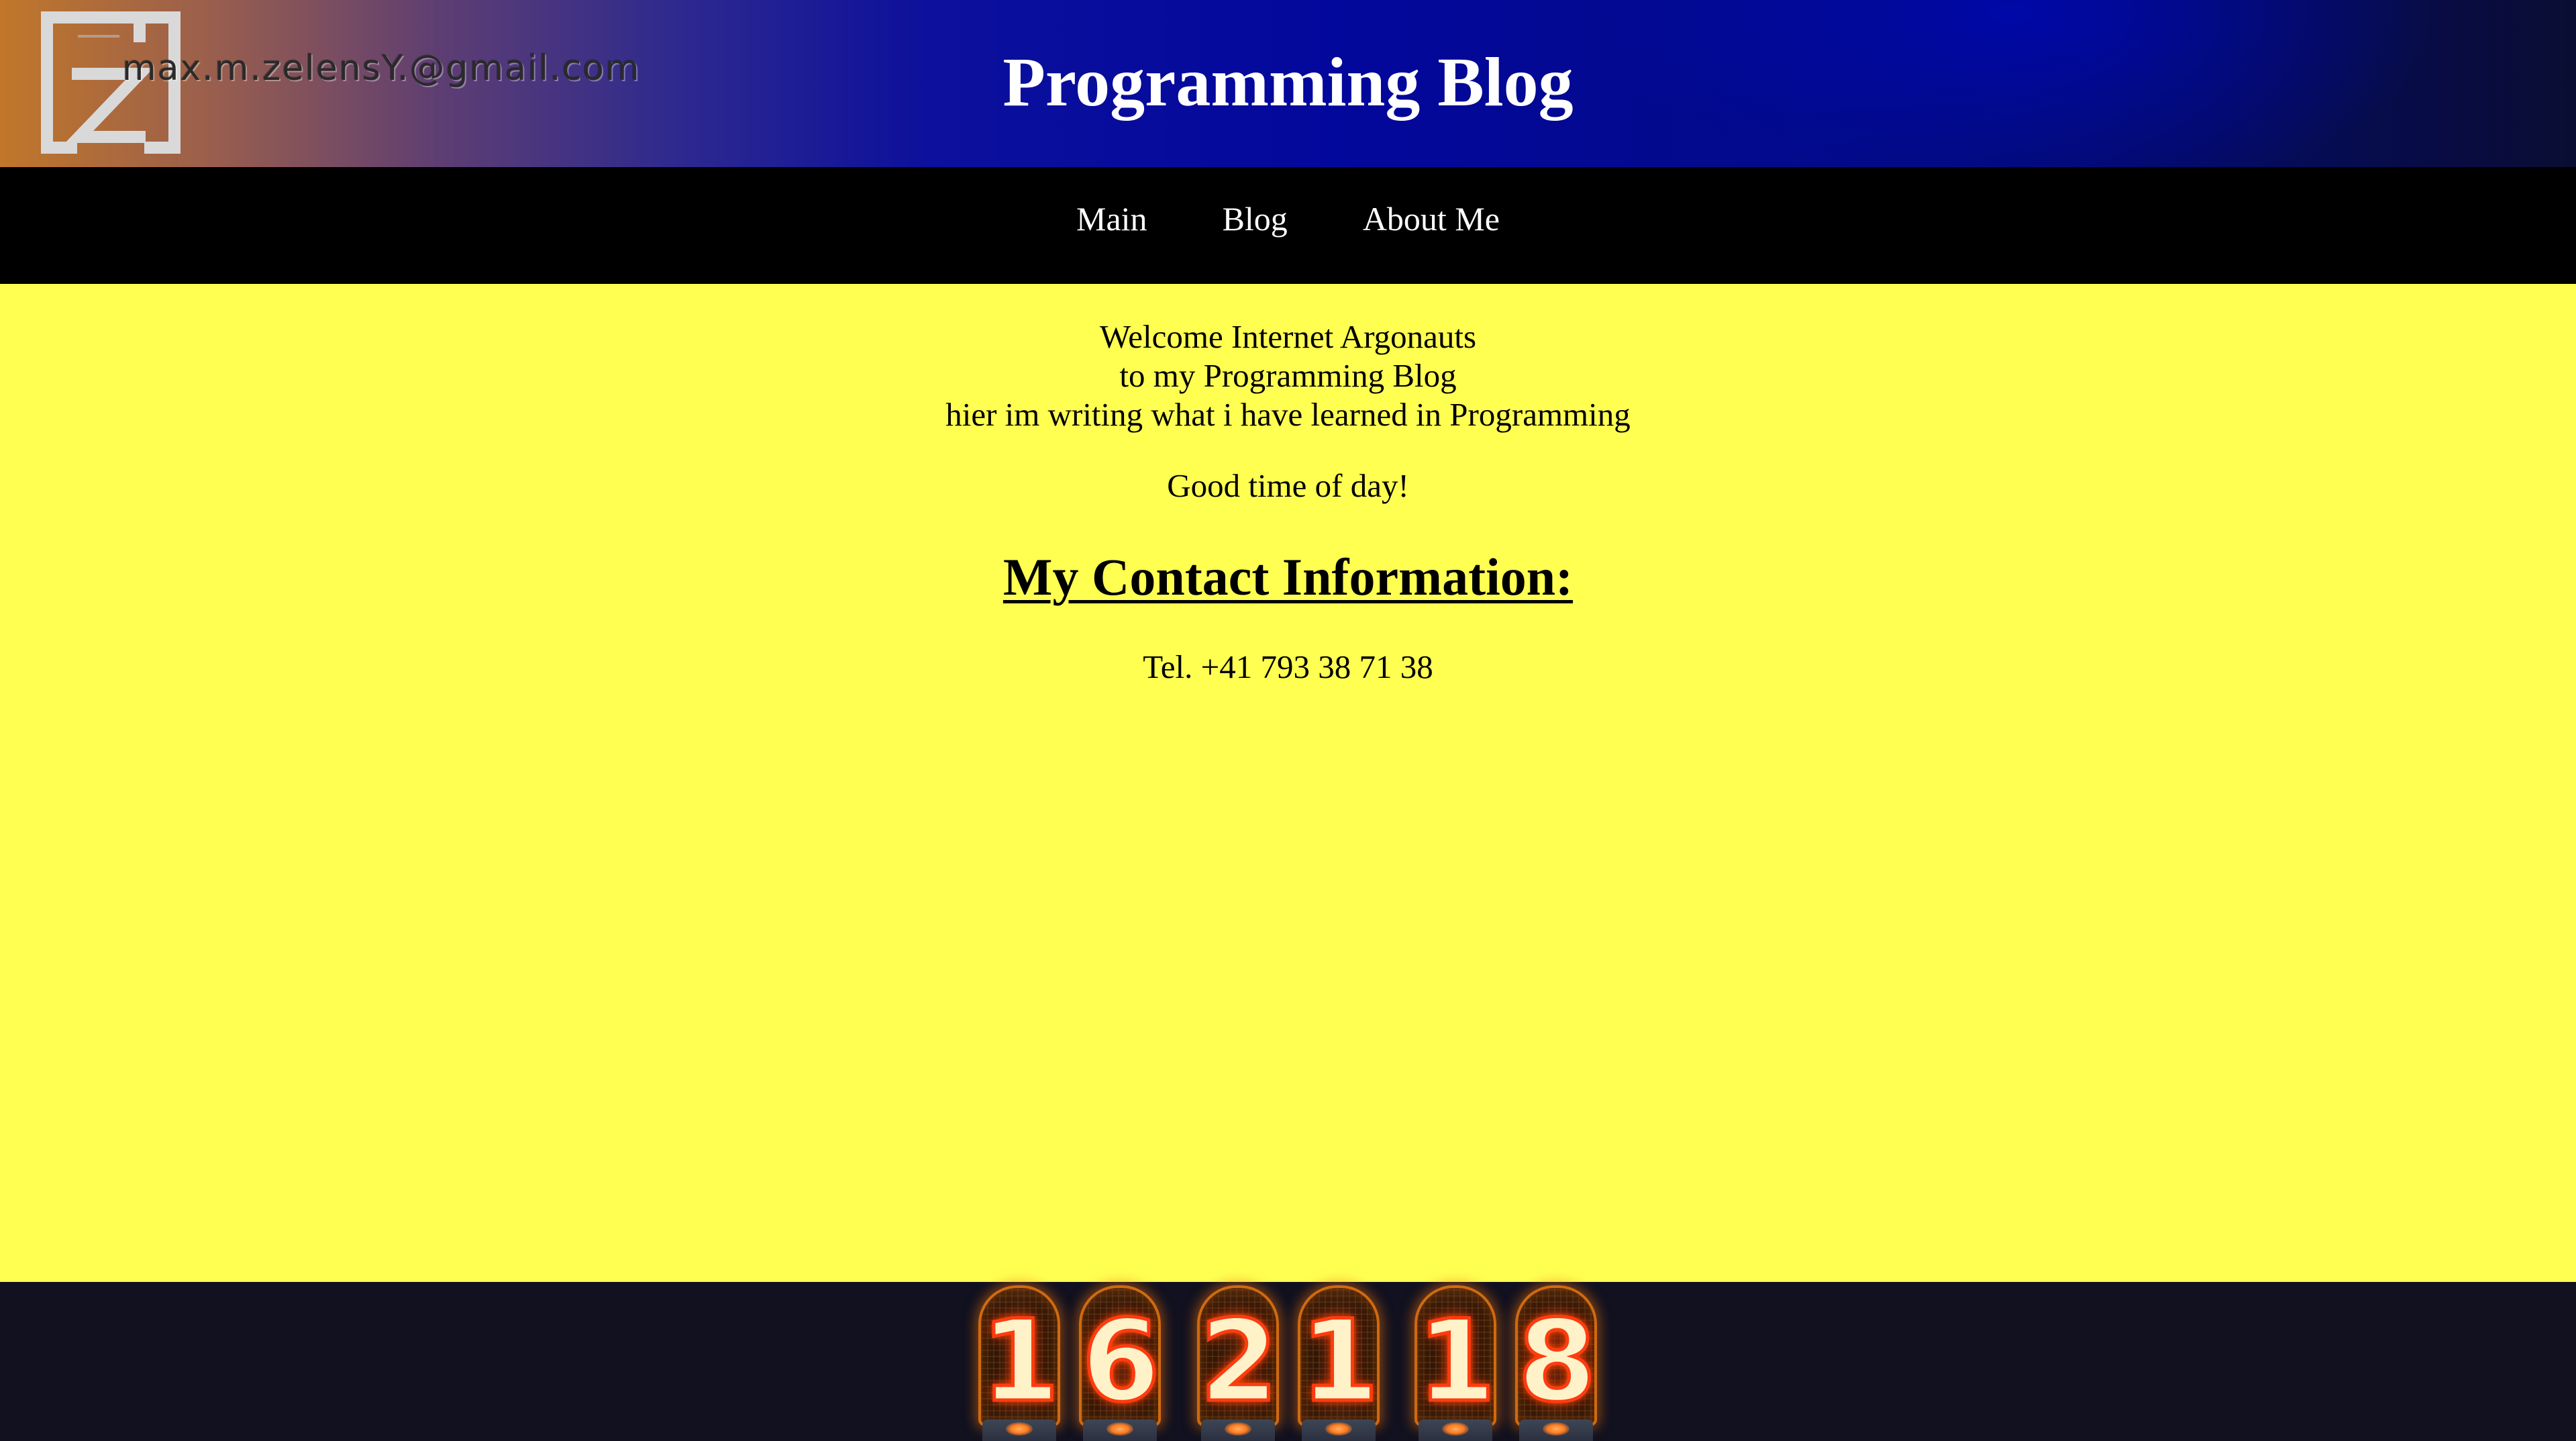  Describe the element at coordinates (1239, 1360) in the screenshot. I see `counter-digit: 2` at that location.